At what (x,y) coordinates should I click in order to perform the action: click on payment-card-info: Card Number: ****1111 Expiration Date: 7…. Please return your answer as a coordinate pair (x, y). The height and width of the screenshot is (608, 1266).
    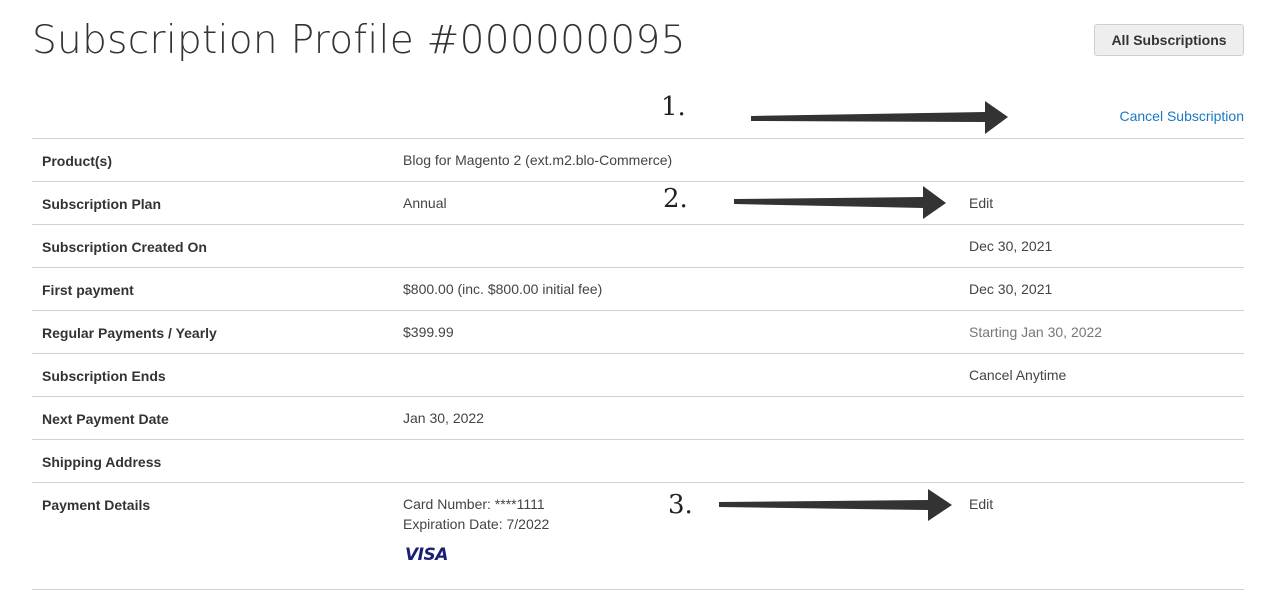
    Looking at the image, I should click on (476, 514).